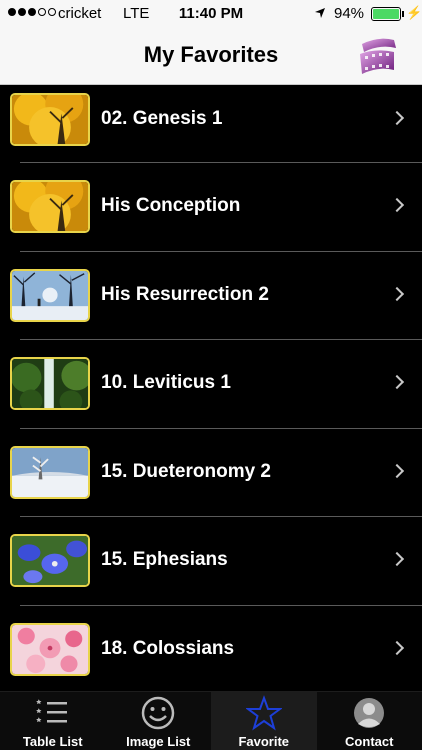 This screenshot has width=422, height=750. What do you see at coordinates (320, 13) in the screenshot?
I see `location-arrow-icon` at bounding box center [320, 13].